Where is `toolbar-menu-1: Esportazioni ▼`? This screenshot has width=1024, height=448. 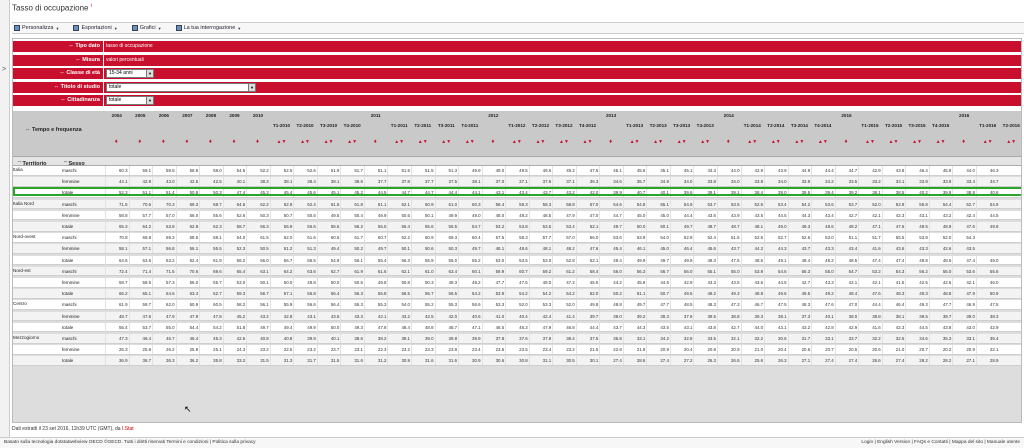
toolbar-menu-1: Esportazioni ▼ is located at coordinates (95, 28).